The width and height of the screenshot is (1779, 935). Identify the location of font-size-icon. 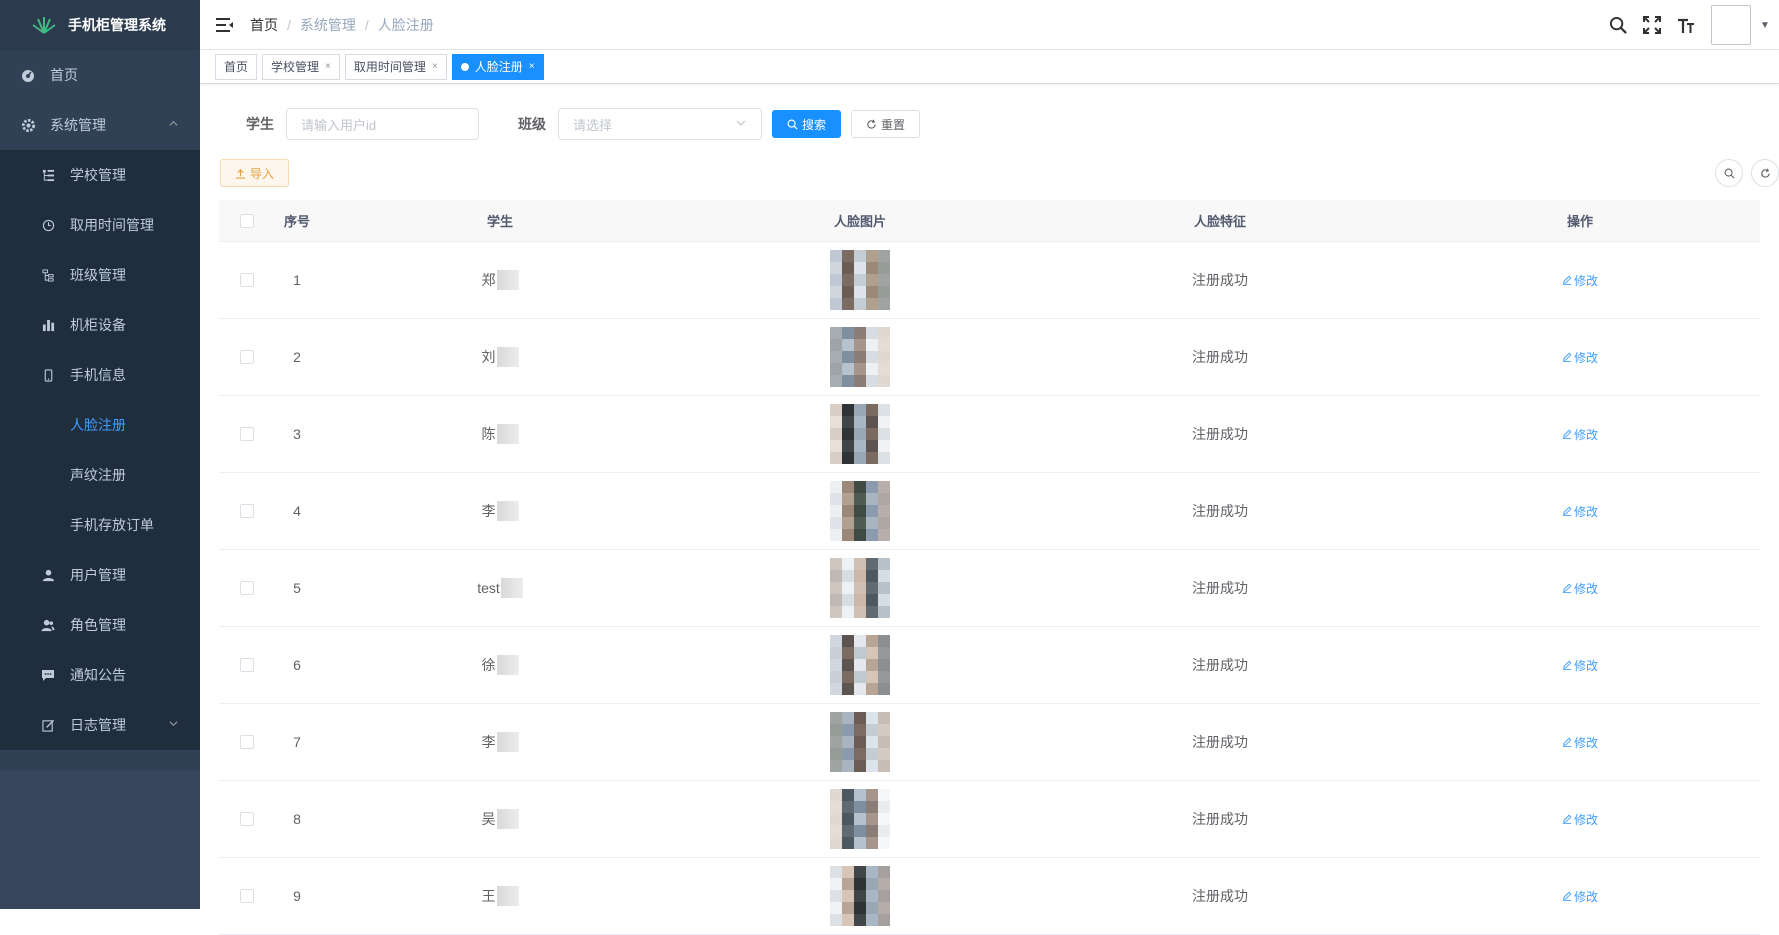
(1686, 25).